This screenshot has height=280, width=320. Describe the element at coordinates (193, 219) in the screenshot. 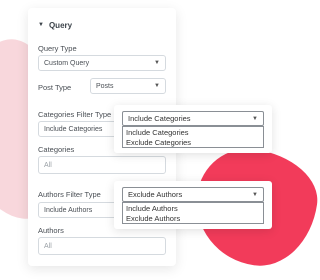

I see `dropdown-option: Exclude Authors` at that location.